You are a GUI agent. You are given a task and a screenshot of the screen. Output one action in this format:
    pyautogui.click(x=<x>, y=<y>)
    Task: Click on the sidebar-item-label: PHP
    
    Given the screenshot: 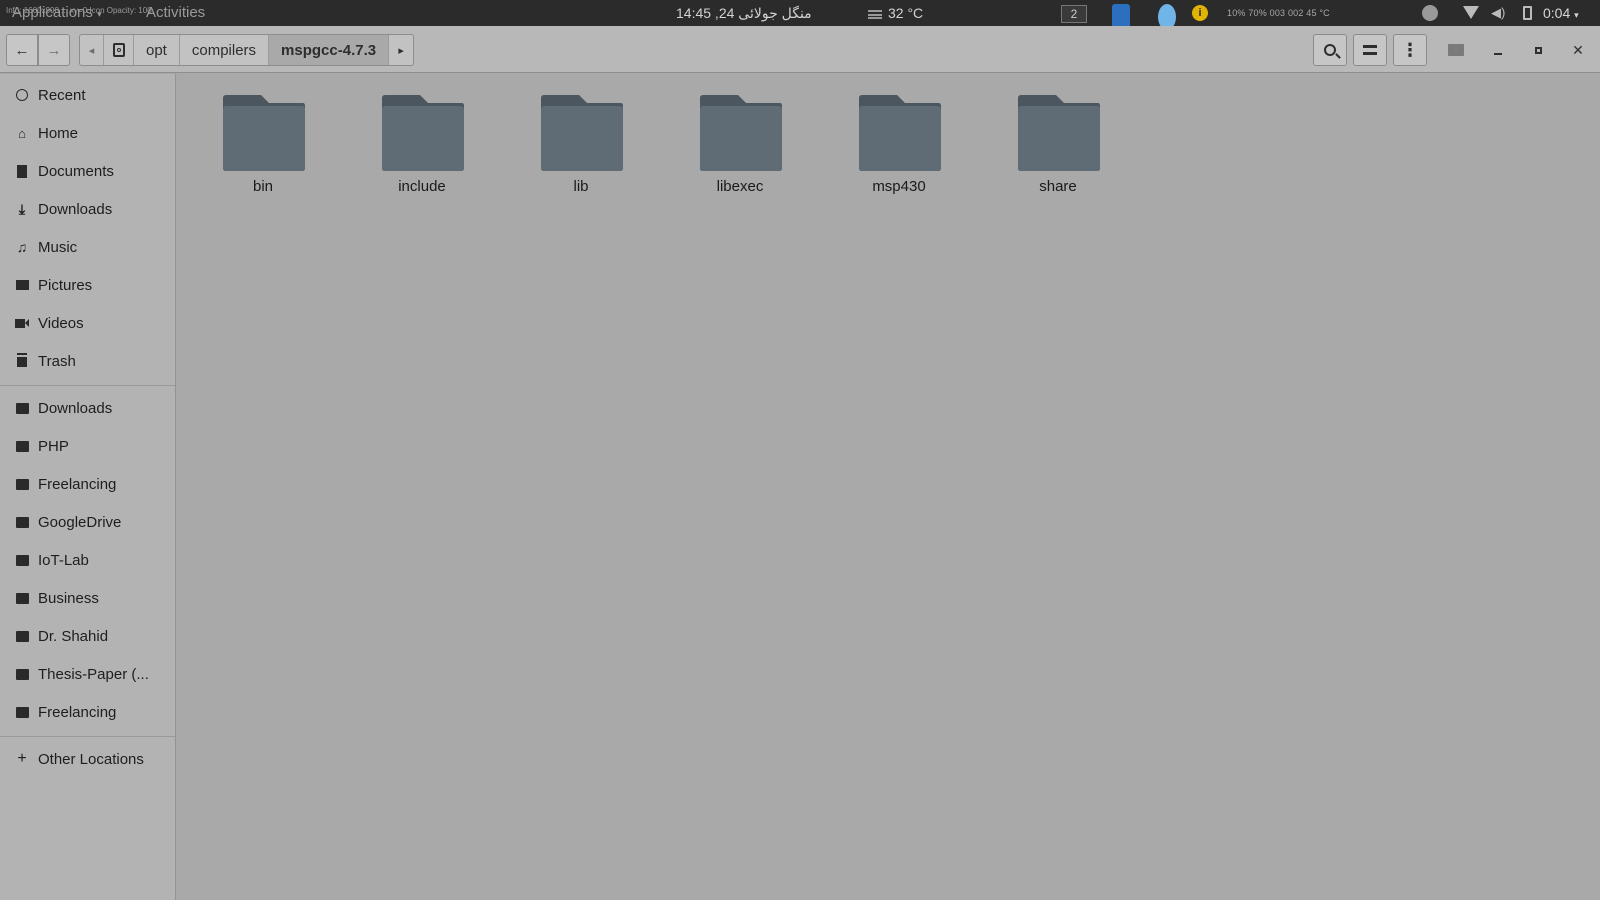 What is the action you would take?
    pyautogui.click(x=53, y=446)
    